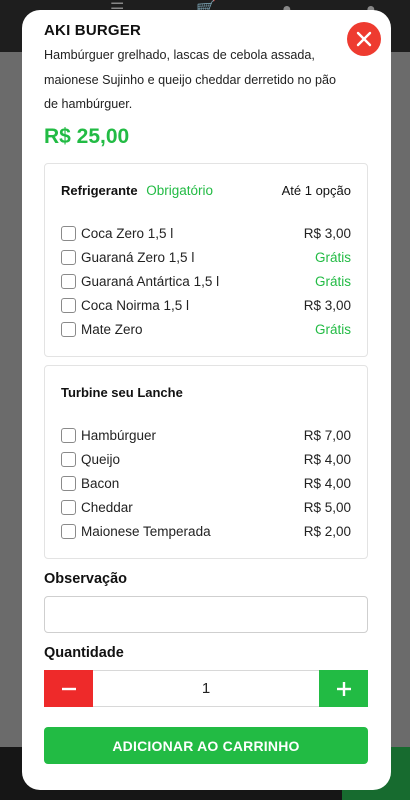 The image size is (410, 800). What do you see at coordinates (107, 507) in the screenshot?
I see `option-label: Cheddar` at bounding box center [107, 507].